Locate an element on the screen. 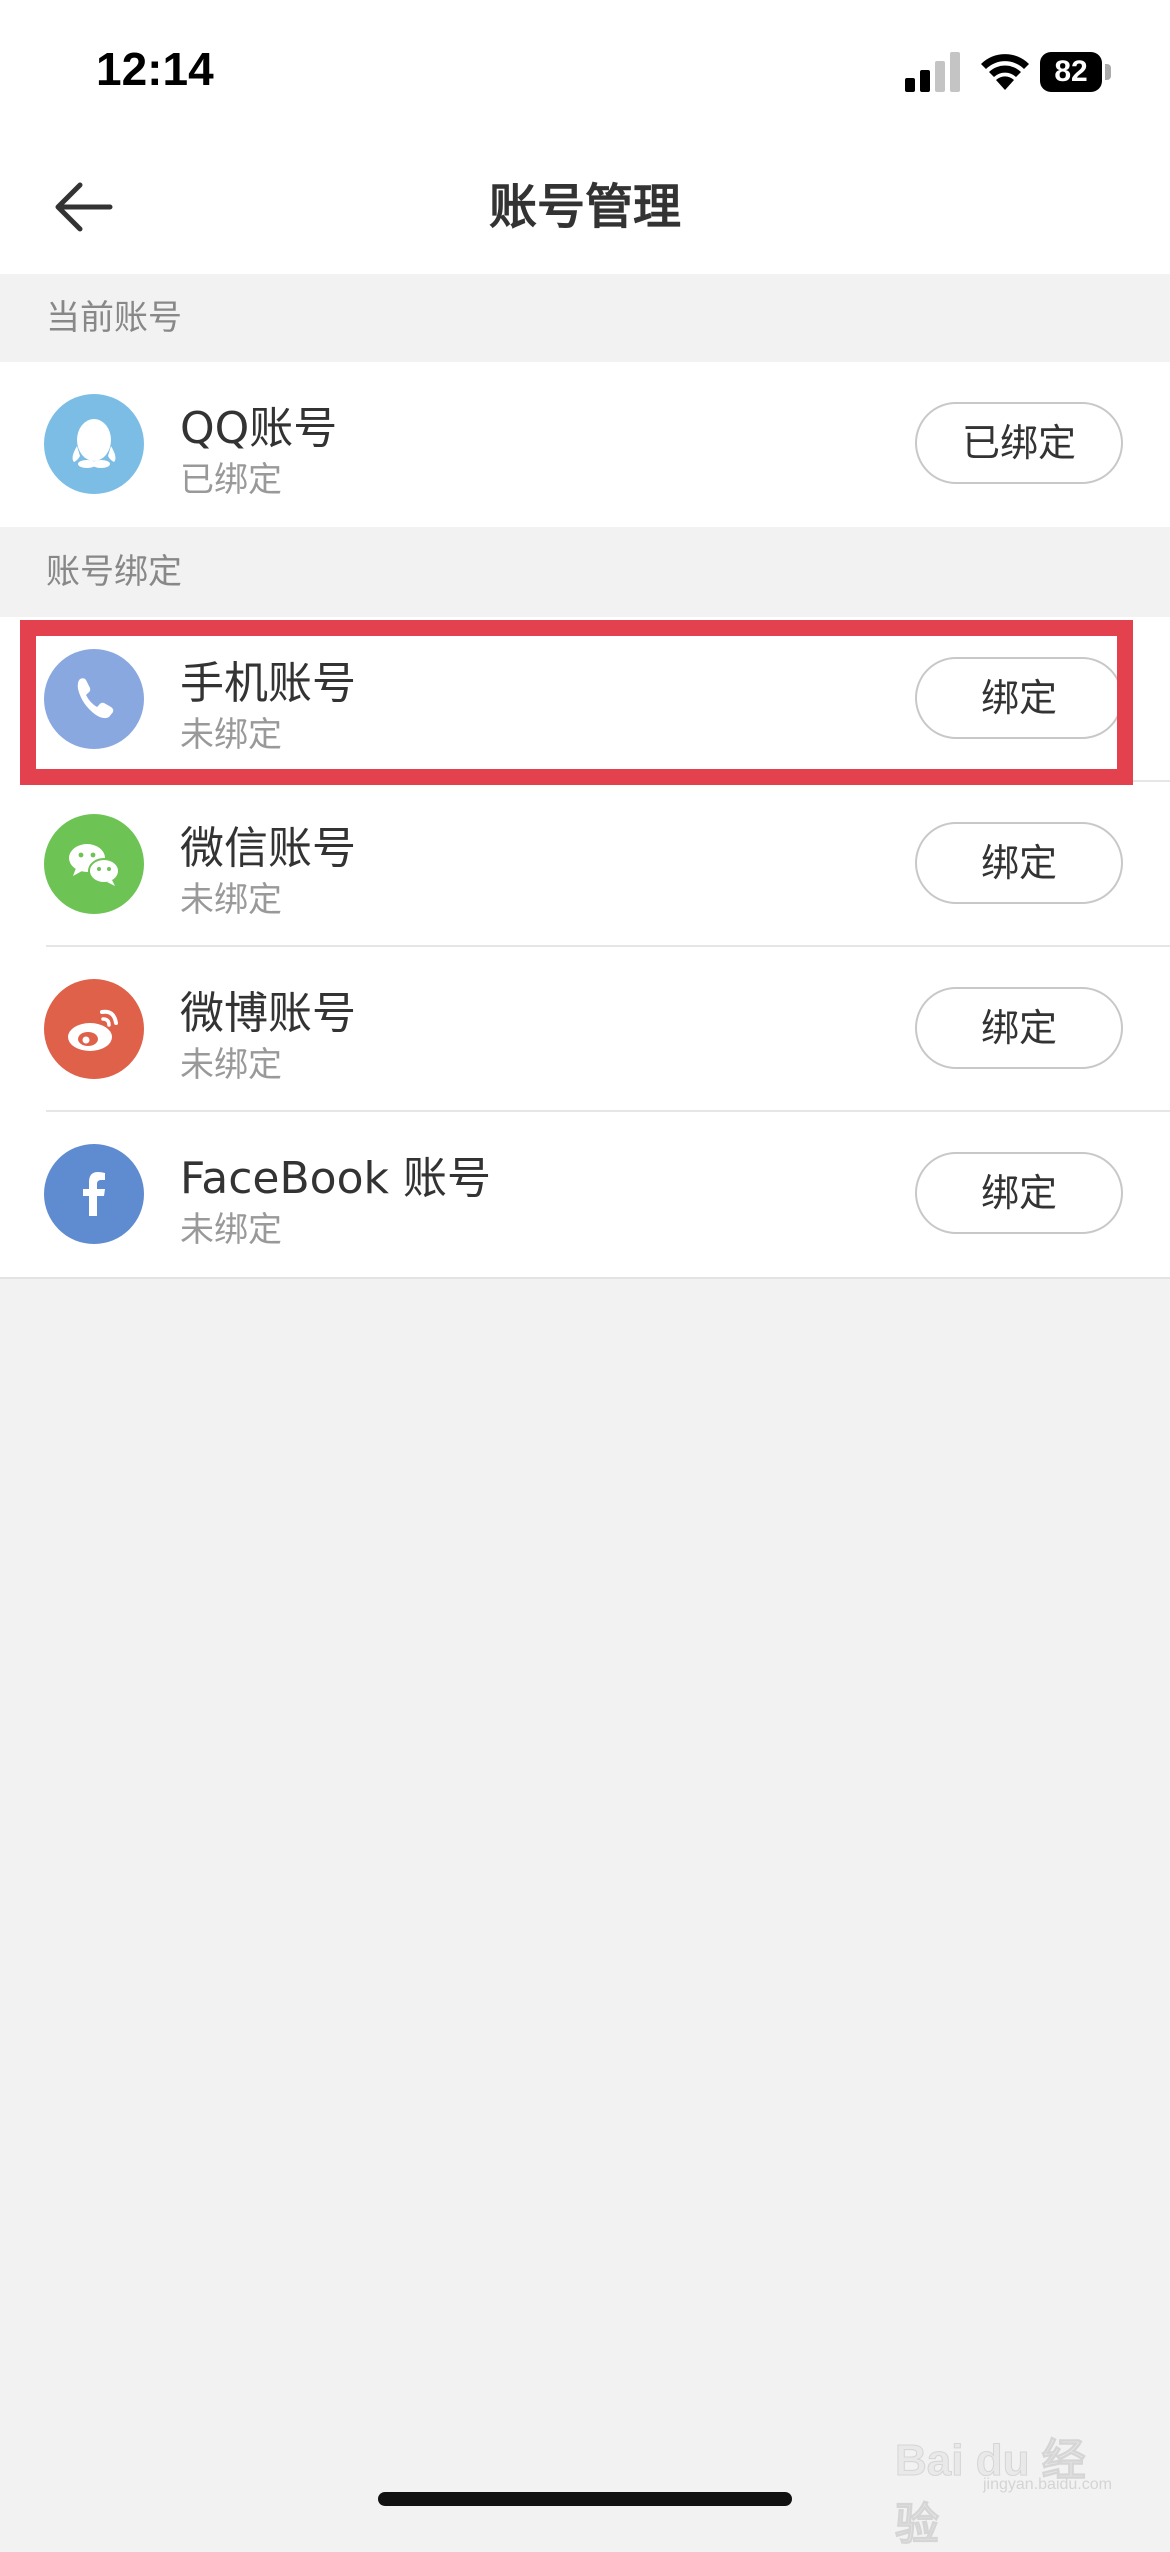  nav-bar: 账号管理 is located at coordinates (585, 207).